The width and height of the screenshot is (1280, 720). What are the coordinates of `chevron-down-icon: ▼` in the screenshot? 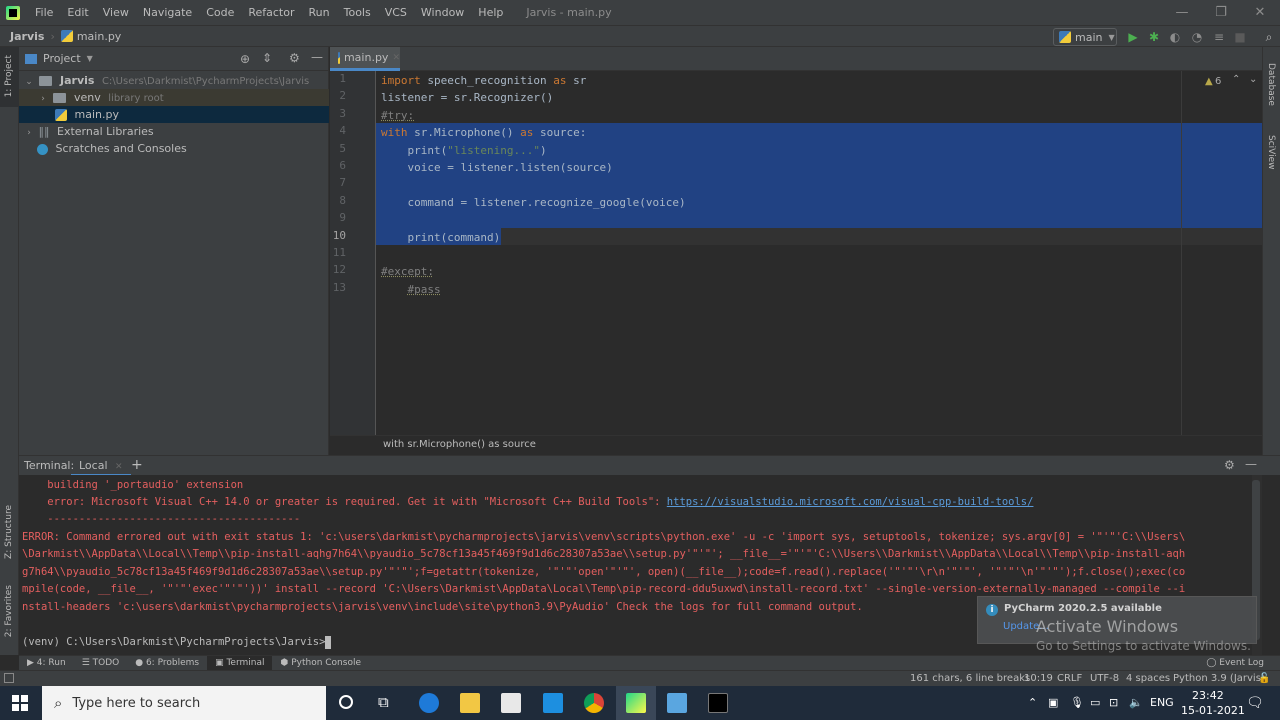 It's located at (90, 58).